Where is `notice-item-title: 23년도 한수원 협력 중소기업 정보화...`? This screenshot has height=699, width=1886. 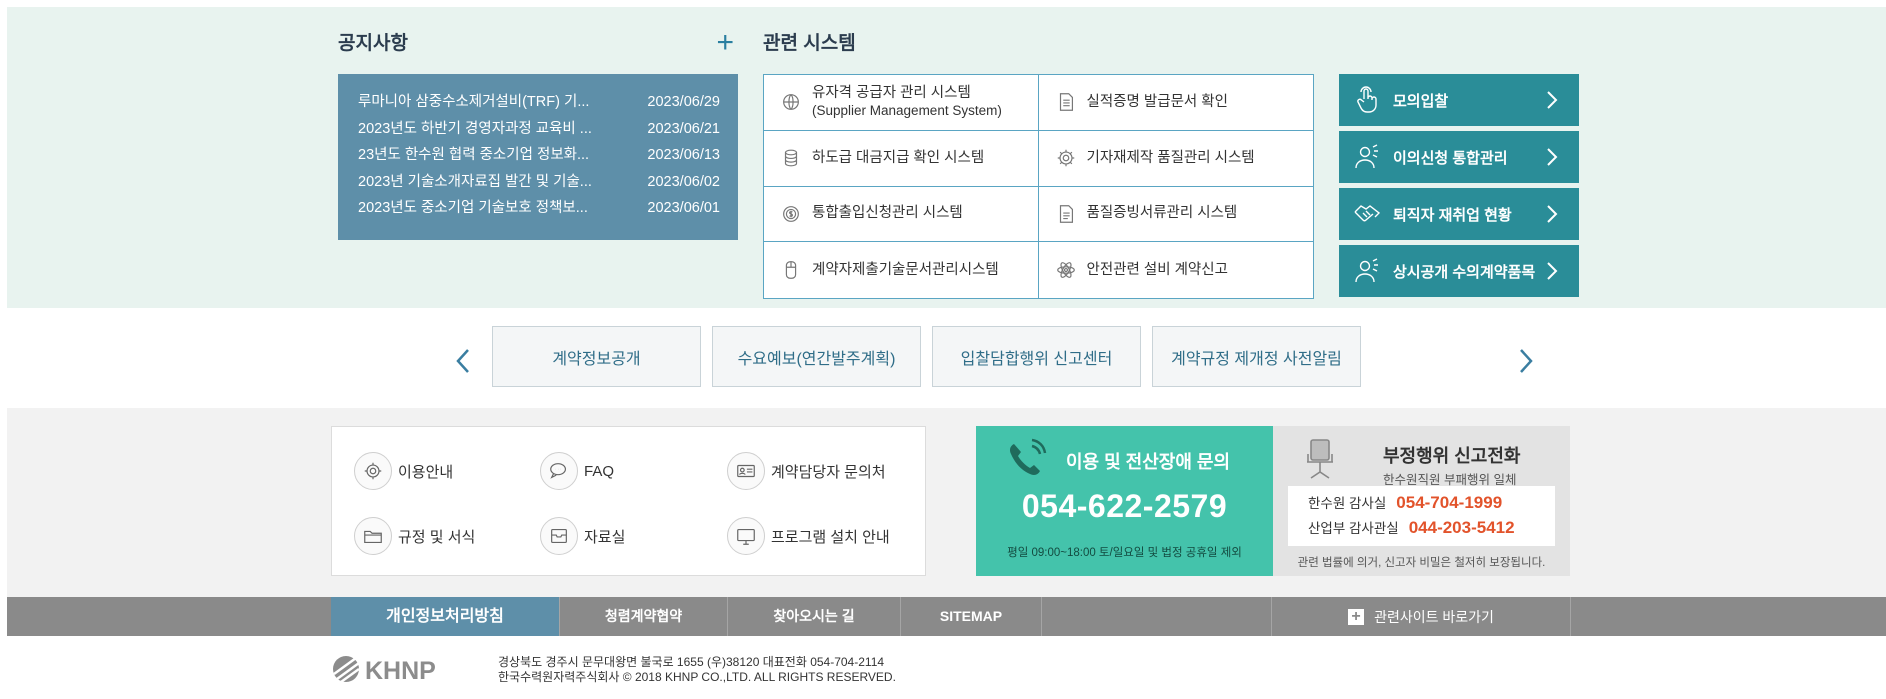
notice-item-title: 23년도 한수원 협력 중소기업 정보화... is located at coordinates (474, 155).